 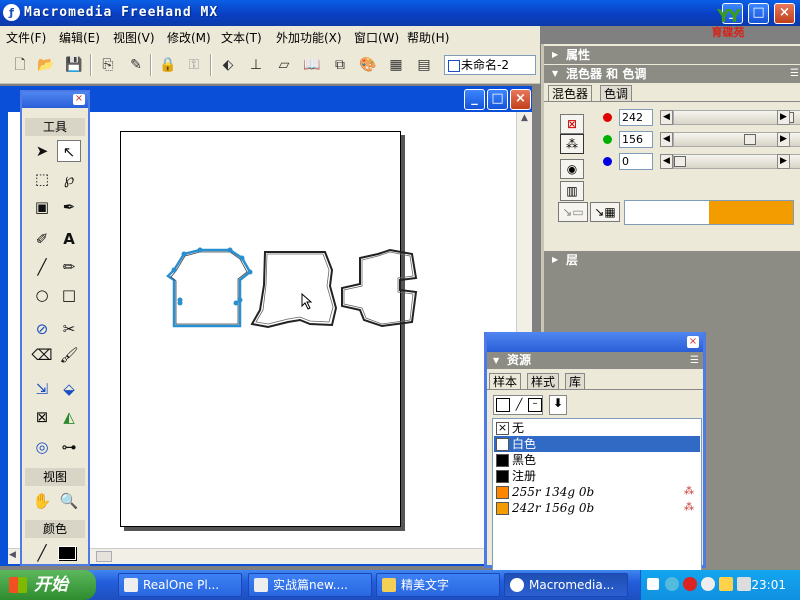 What do you see at coordinates (597, 460) in the screenshot?
I see `swatch-item: 黑色` at bounding box center [597, 460].